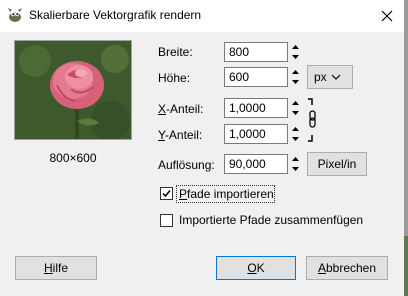 The width and height of the screenshot is (408, 296). What do you see at coordinates (256, 108) in the screenshot?
I see `x-ratio-field: 1,0000` at bounding box center [256, 108].